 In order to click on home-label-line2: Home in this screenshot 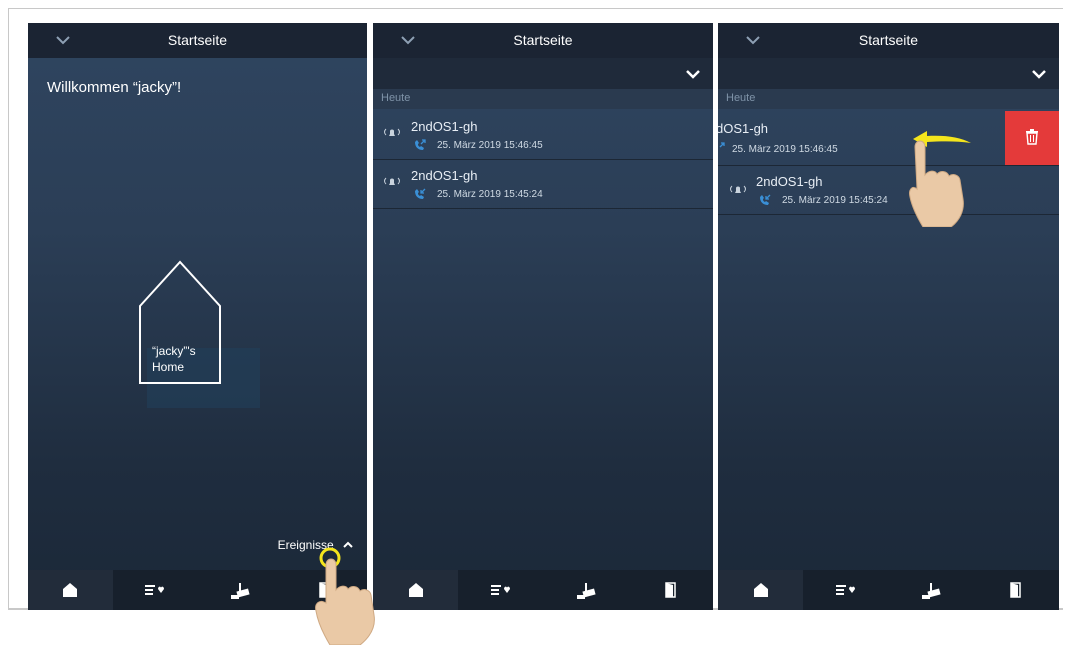, I will do `click(168, 367)`.